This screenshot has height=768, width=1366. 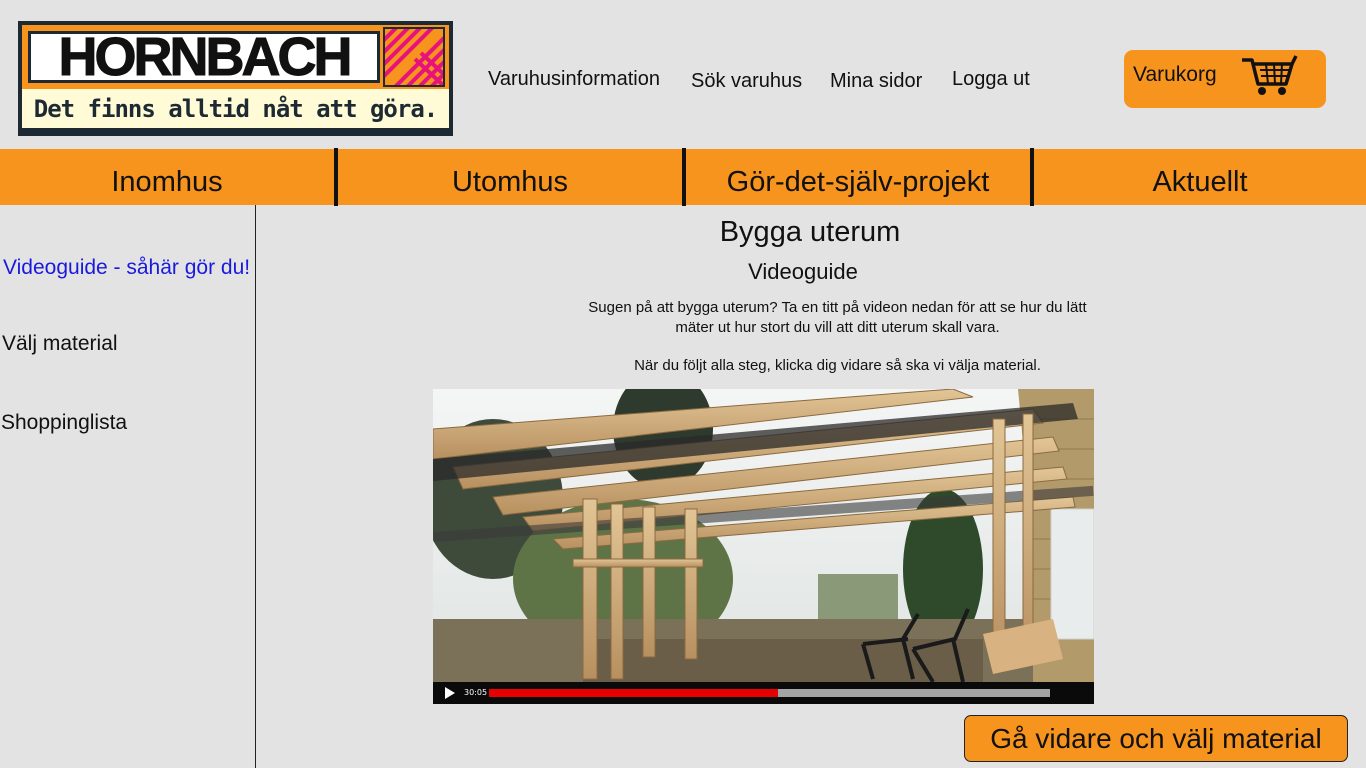 I want to click on hornbach-logo: HORNBACH Det finns alltid nåt att göra., so click(x=235, y=78).